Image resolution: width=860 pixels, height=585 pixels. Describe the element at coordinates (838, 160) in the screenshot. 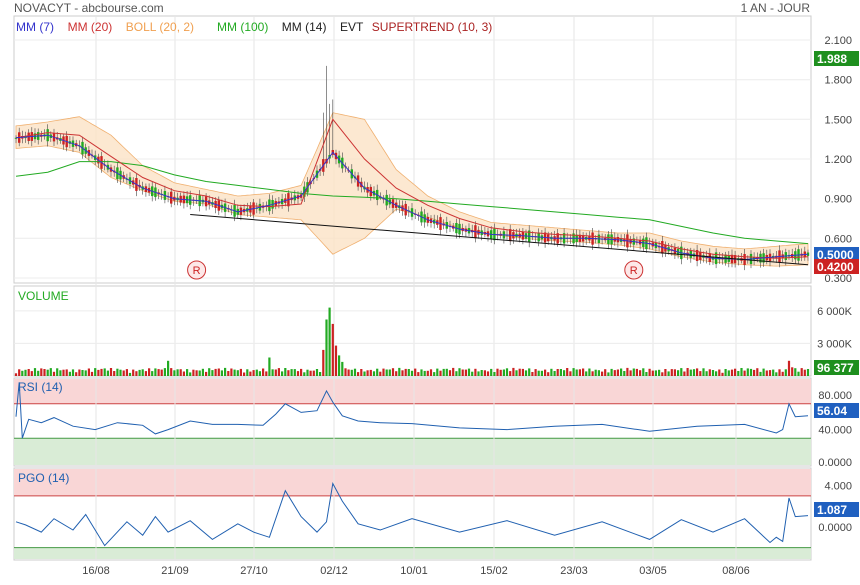

I see `price-y-tick-label: 1.200` at that location.